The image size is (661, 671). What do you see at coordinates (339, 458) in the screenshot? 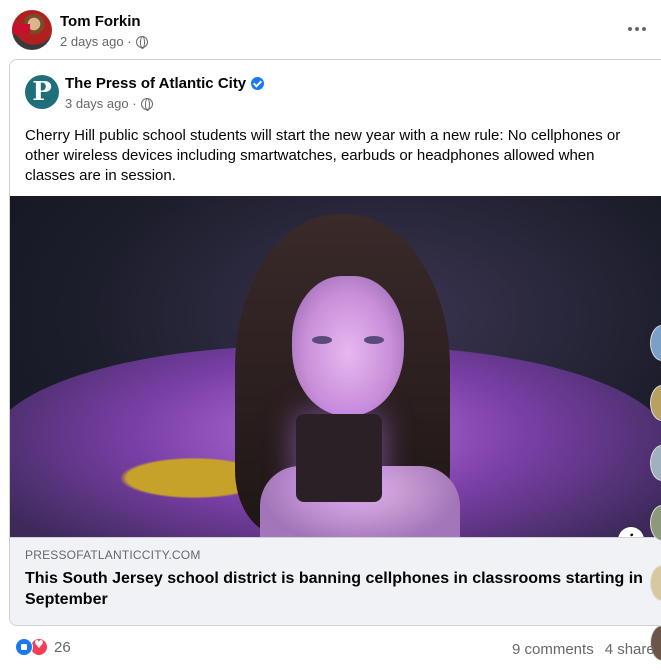
I see `phone-shape` at bounding box center [339, 458].